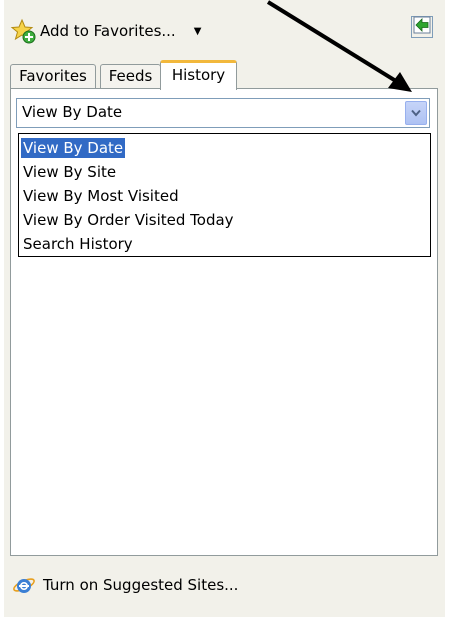 Image resolution: width=450 pixels, height=617 pixels. Describe the element at coordinates (72, 112) in the screenshot. I see `history-view-selected-value: View By Date` at that location.